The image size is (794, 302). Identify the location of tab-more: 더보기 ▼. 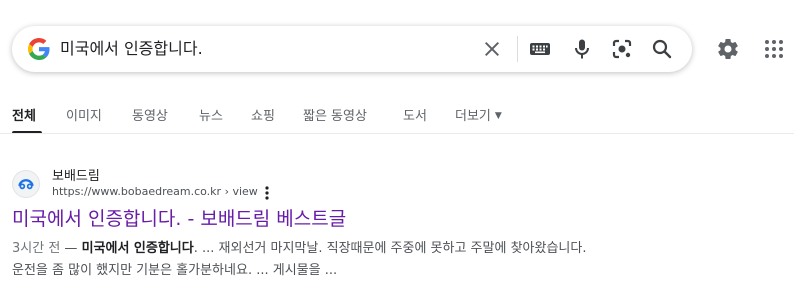
(478, 114).